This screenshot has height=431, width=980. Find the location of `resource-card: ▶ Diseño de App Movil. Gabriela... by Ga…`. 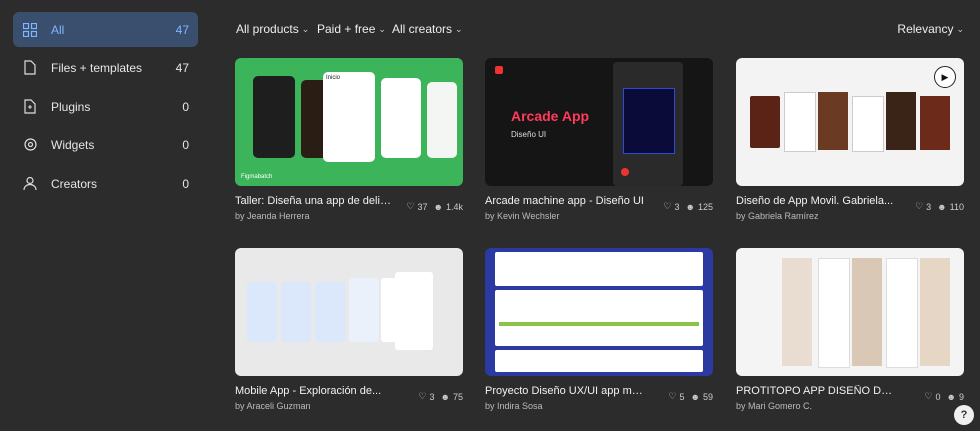

resource-card: ▶ Diseño de App Movil. Gabriela... by Ga… is located at coordinates (850, 139).